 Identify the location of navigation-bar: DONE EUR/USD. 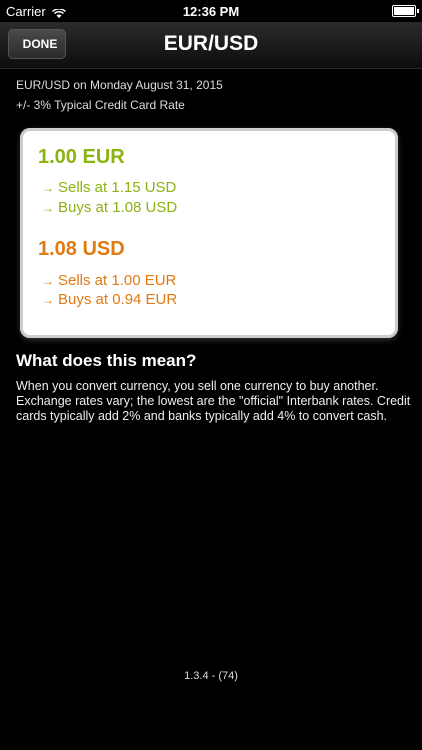
(211, 45).